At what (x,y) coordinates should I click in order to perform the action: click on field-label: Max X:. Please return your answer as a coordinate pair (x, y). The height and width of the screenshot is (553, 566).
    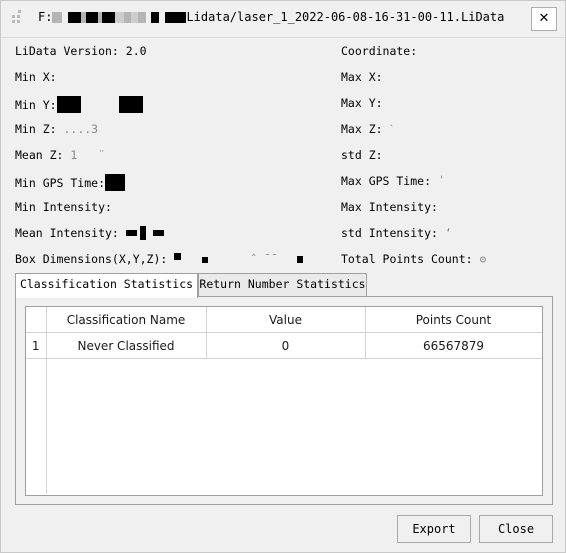
    Looking at the image, I should click on (362, 77).